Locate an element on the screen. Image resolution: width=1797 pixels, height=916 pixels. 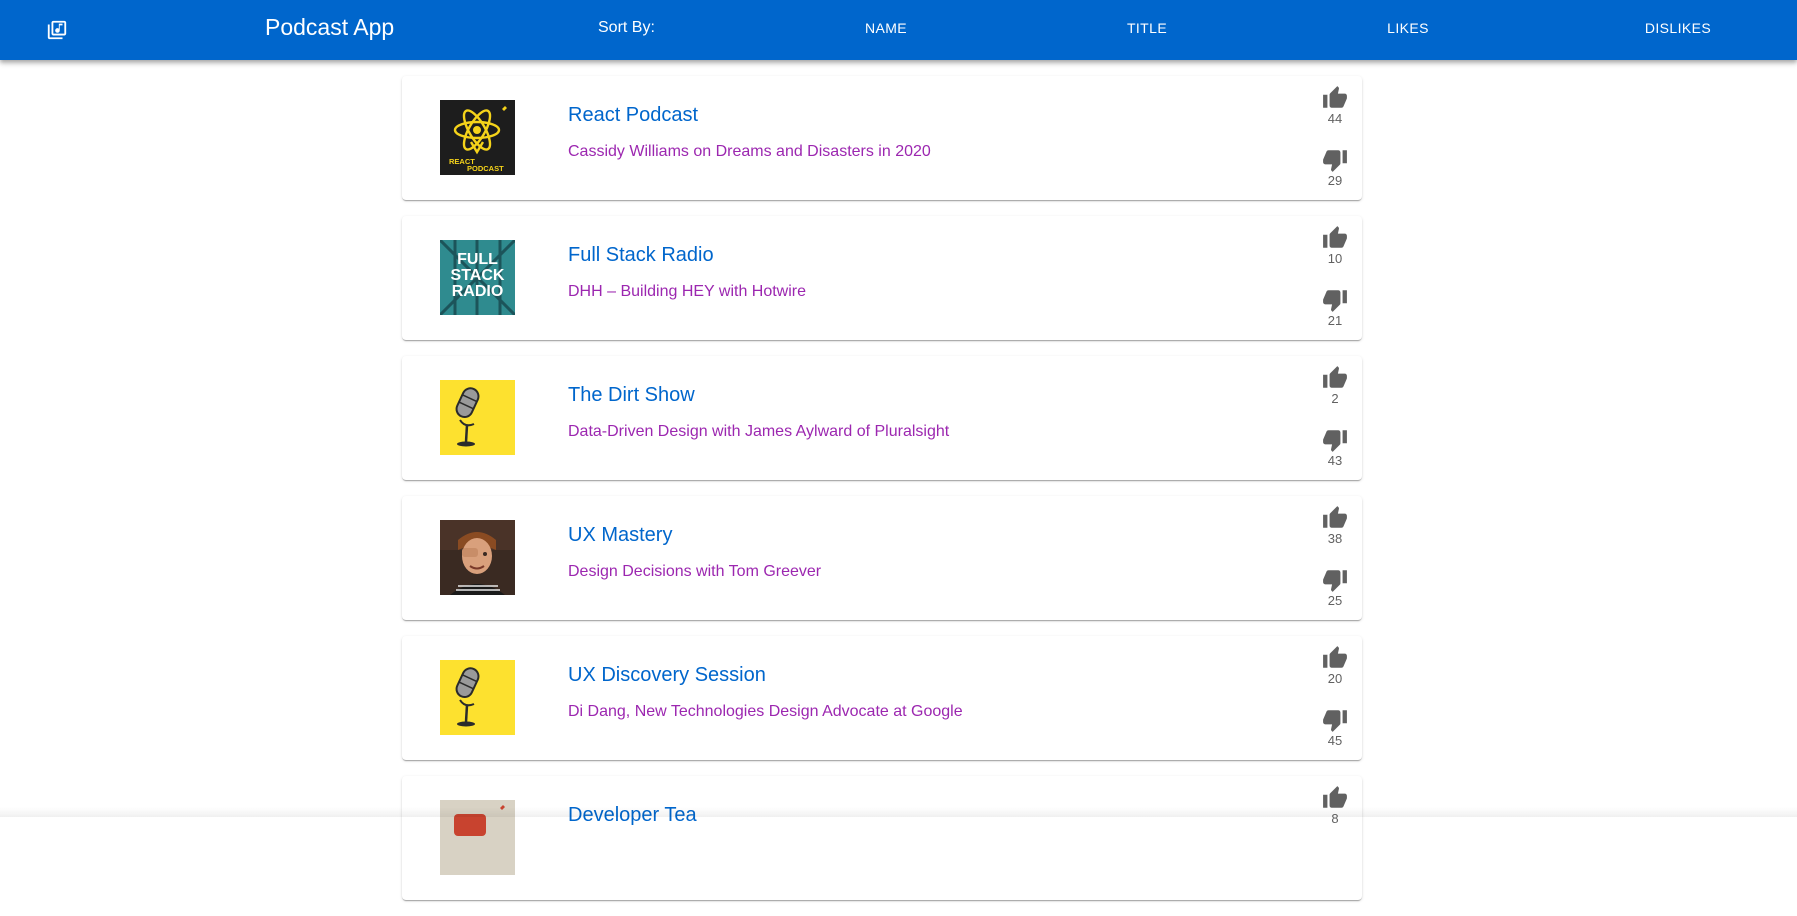
podcast-name: React Podcast is located at coordinates (633, 115).